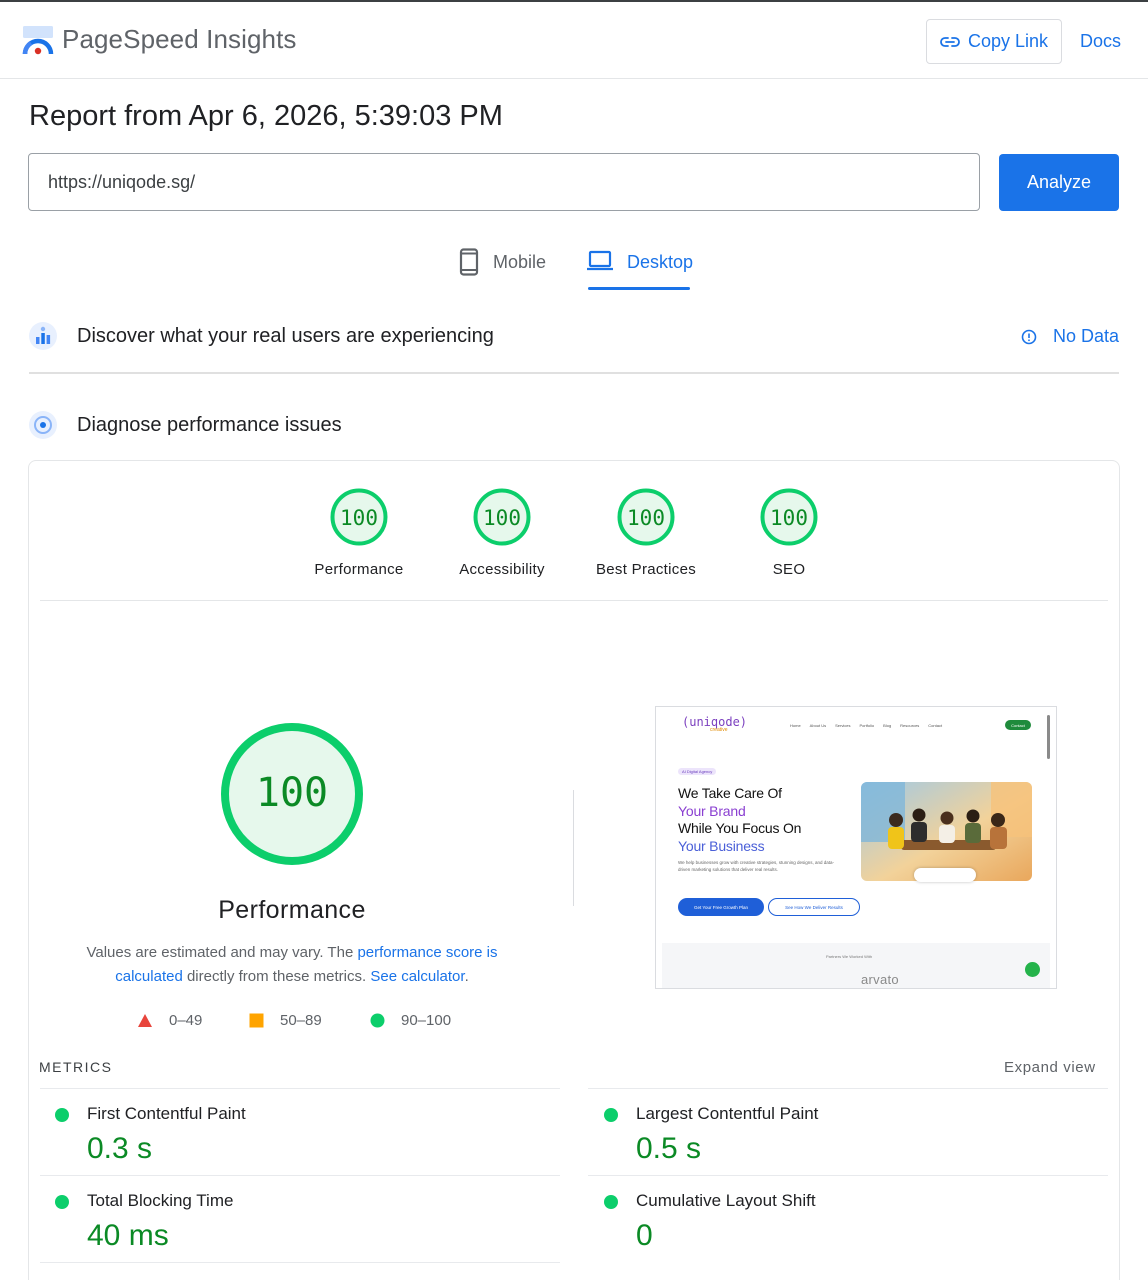 This screenshot has height=1280, width=1148. I want to click on analyze-button: Analyze, so click(1059, 182).